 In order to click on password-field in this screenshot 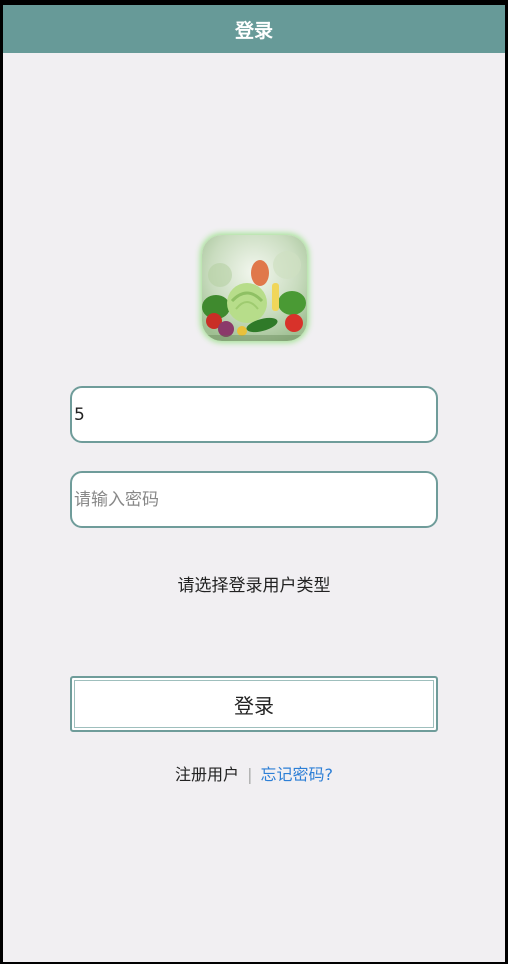, I will do `click(254, 499)`.